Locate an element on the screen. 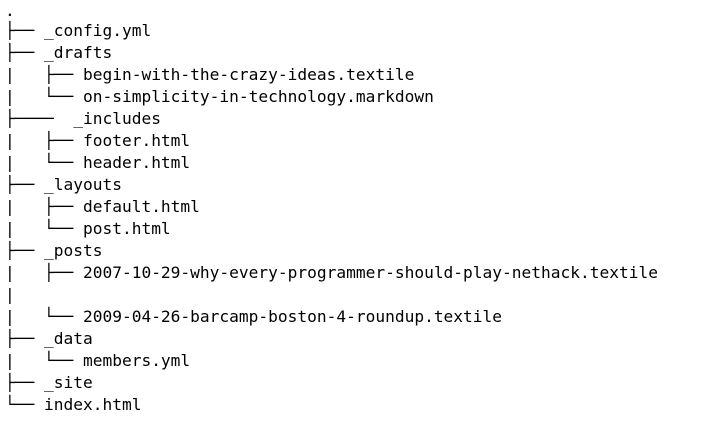  tree-row: ├── _drafts is located at coordinates (58, 53).